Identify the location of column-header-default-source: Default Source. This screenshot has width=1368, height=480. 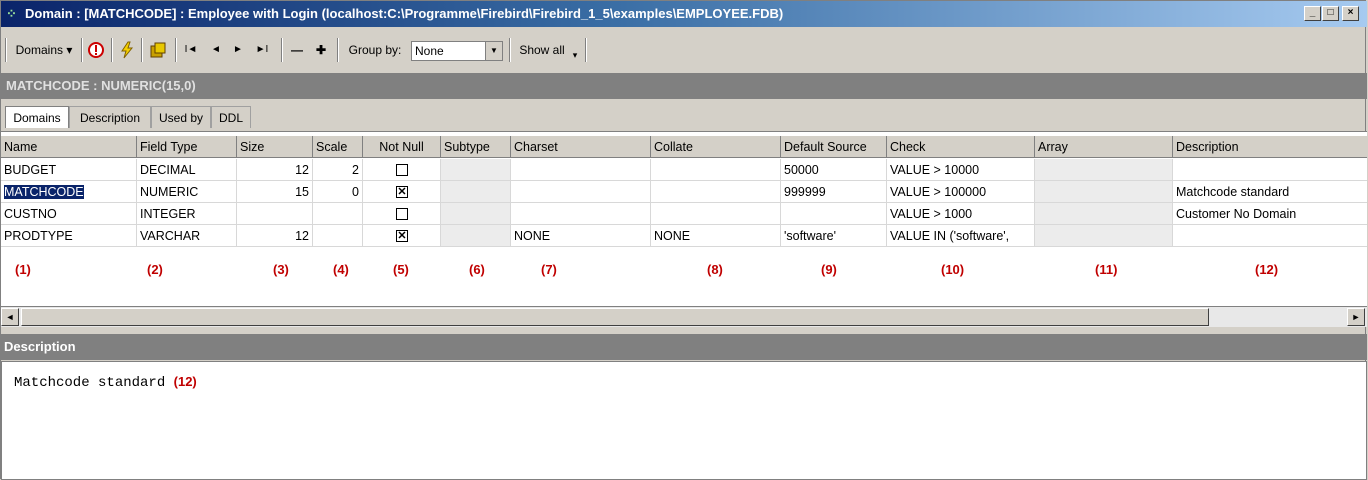
(834, 147).